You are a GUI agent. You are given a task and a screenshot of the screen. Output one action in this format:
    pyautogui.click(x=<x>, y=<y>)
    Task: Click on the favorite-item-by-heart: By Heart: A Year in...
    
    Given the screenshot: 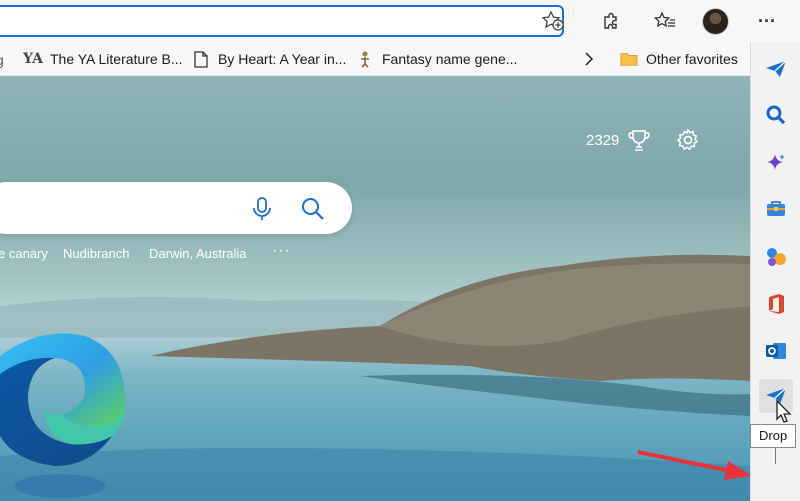 What is the action you would take?
    pyautogui.click(x=269, y=59)
    